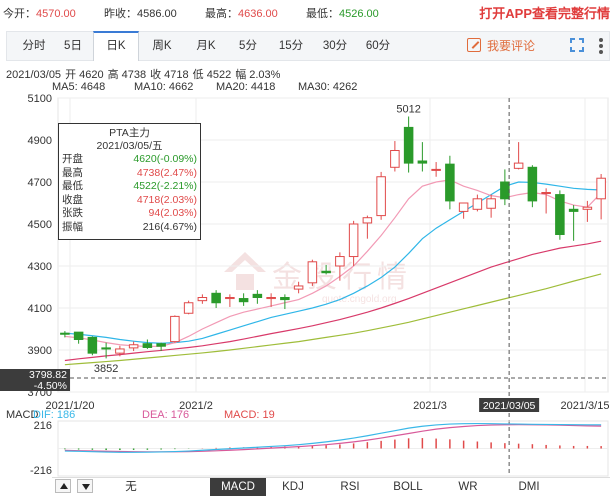 The image size is (616, 496). Describe the element at coordinates (165, 186) in the screenshot. I see `tooltip-value: 4522(-2.21%)` at that location.